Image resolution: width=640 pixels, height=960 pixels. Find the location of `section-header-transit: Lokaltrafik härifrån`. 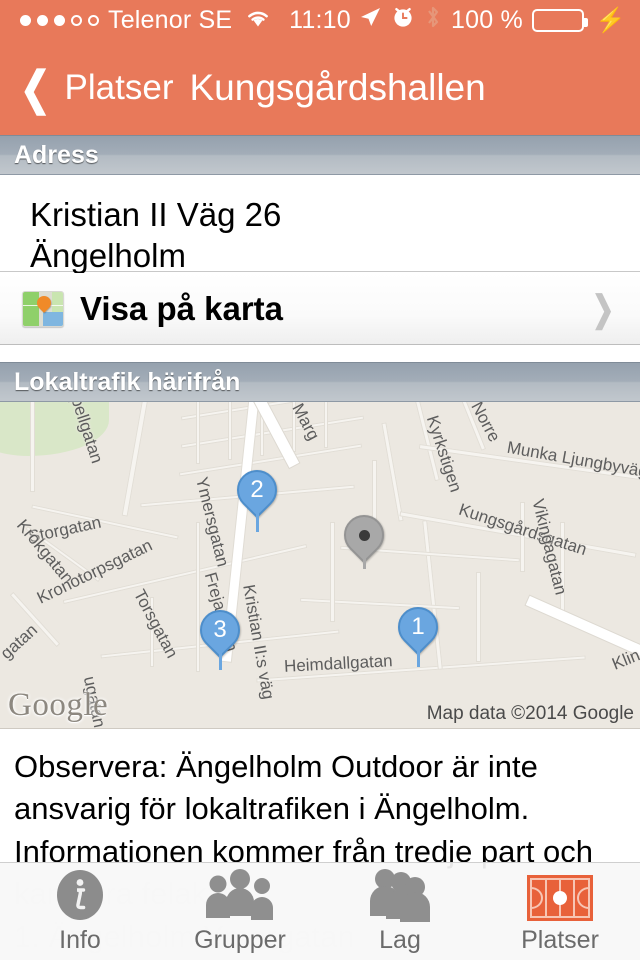

section-header-transit: Lokaltrafik härifrån is located at coordinates (320, 382).